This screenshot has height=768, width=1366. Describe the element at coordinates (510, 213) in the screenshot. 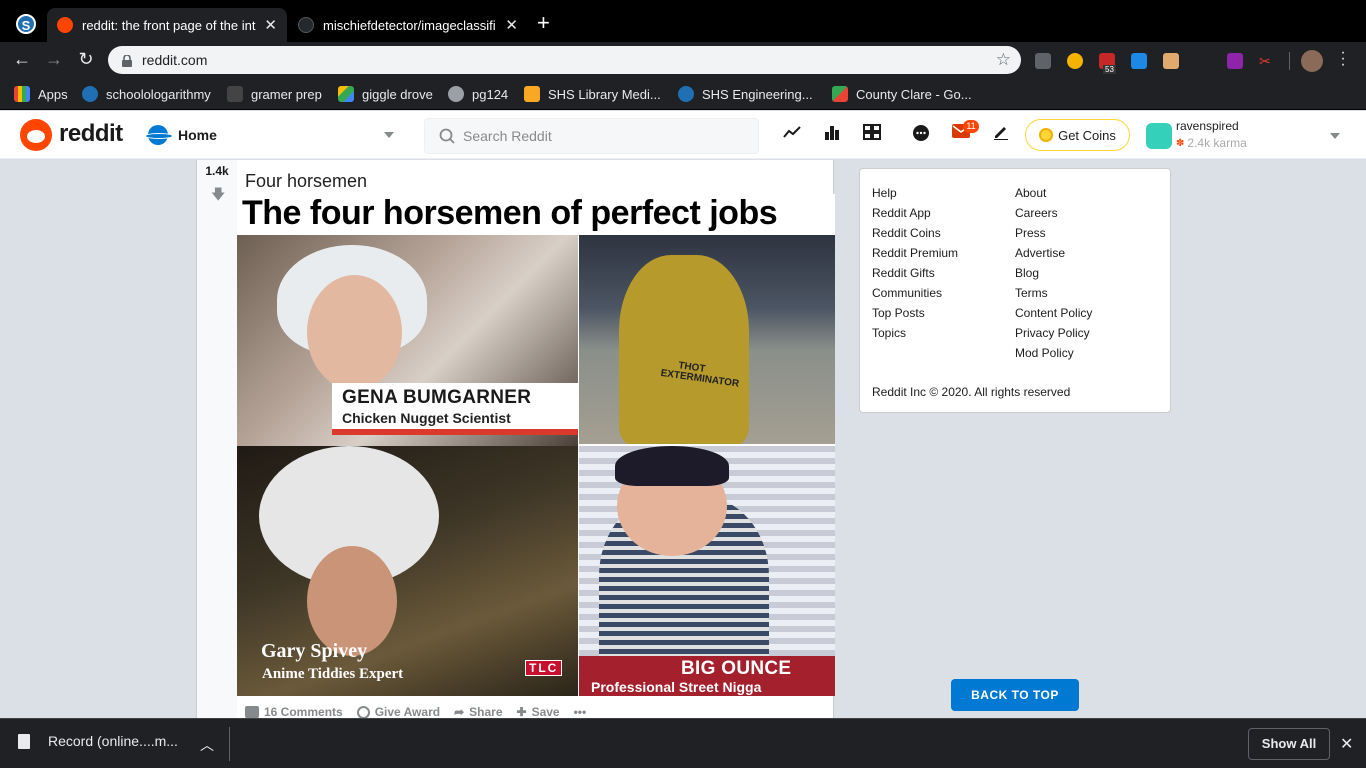

I see `image-caption: The four horsemen of perfect jobs` at that location.